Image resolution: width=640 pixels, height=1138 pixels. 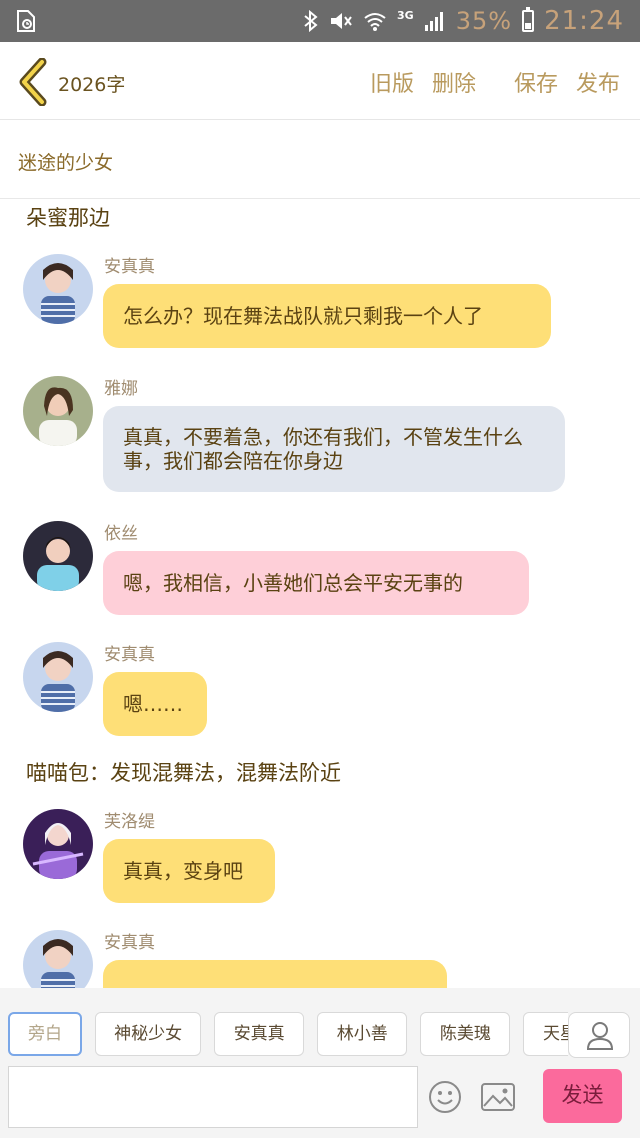 What do you see at coordinates (495, 82) in the screenshot?
I see `toolbar-actions: 旧版 删除 保存 发布` at bounding box center [495, 82].